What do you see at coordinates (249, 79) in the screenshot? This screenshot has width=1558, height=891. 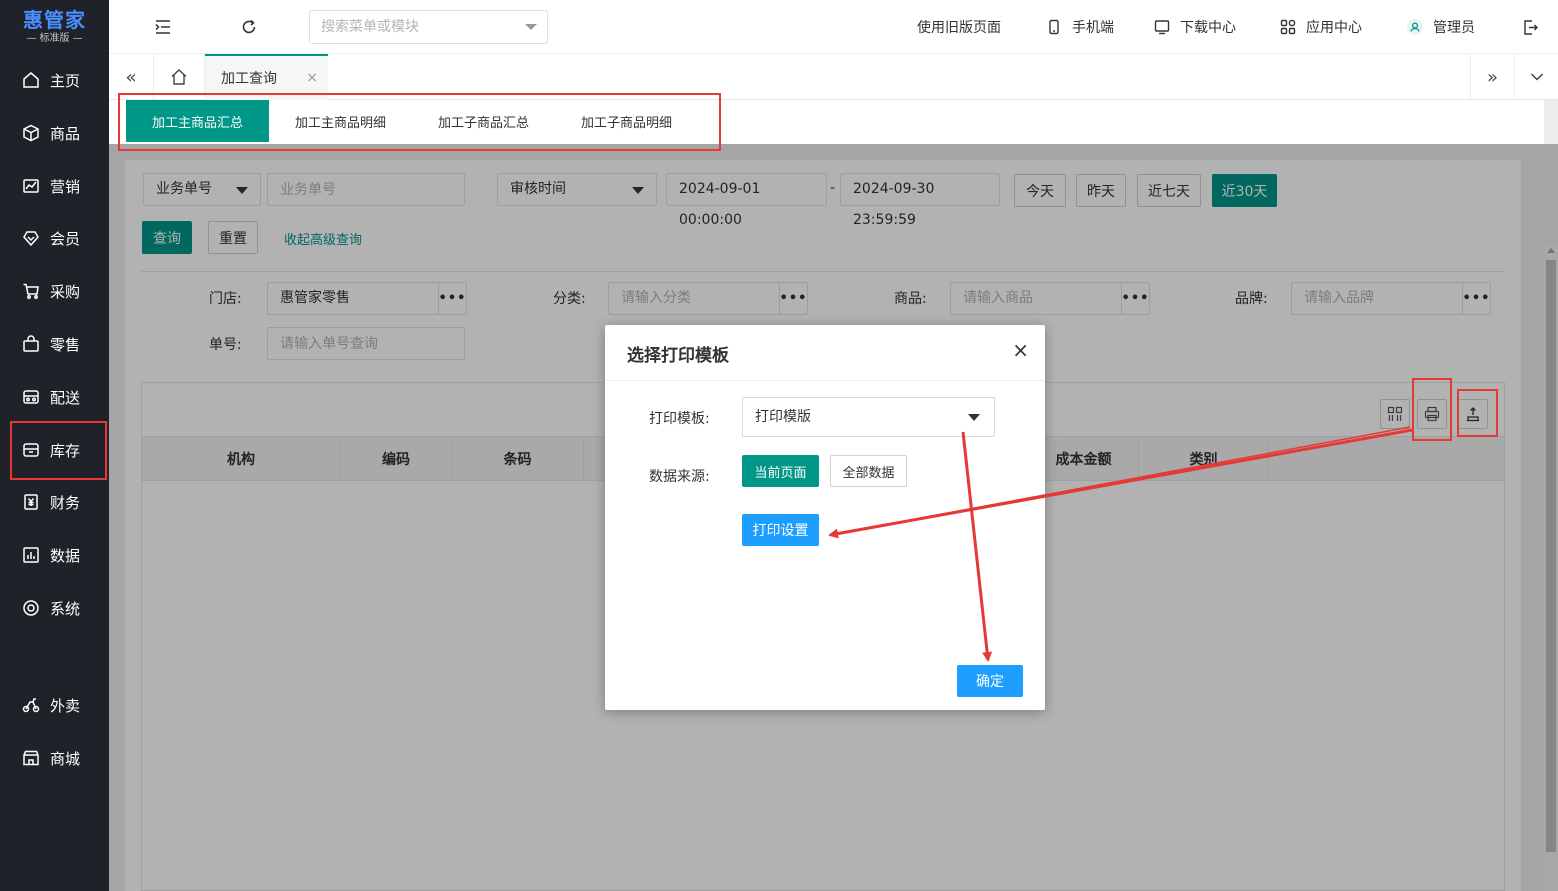 I see `tab-label: 加工查询` at bounding box center [249, 79].